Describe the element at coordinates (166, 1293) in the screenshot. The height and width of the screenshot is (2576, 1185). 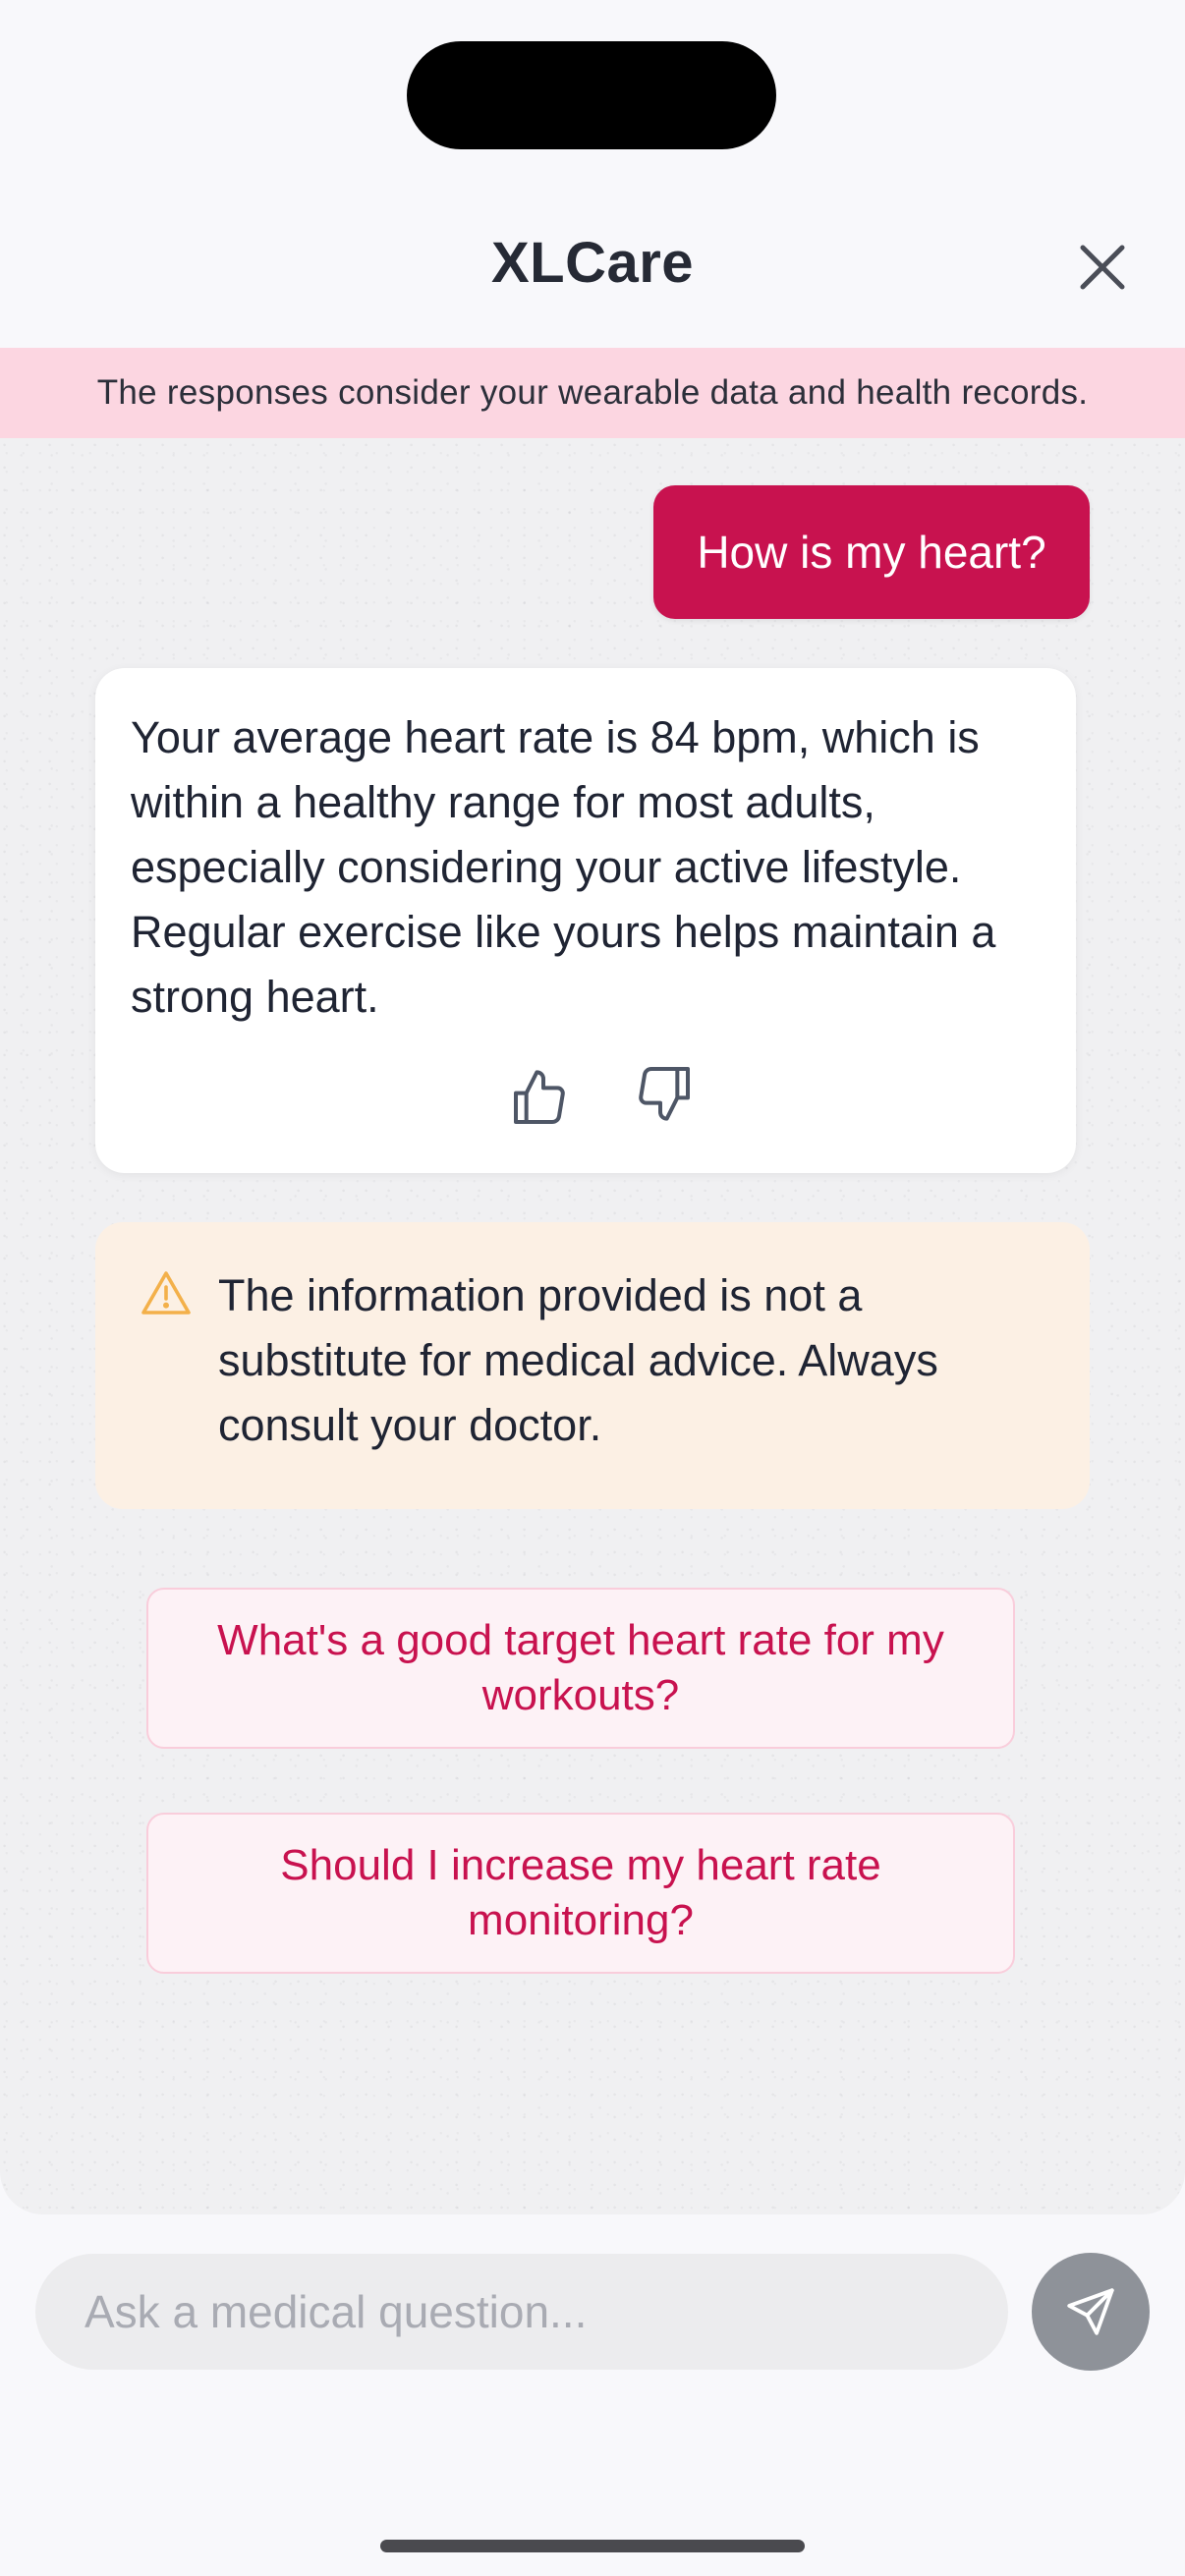
I see `warning-icon` at that location.